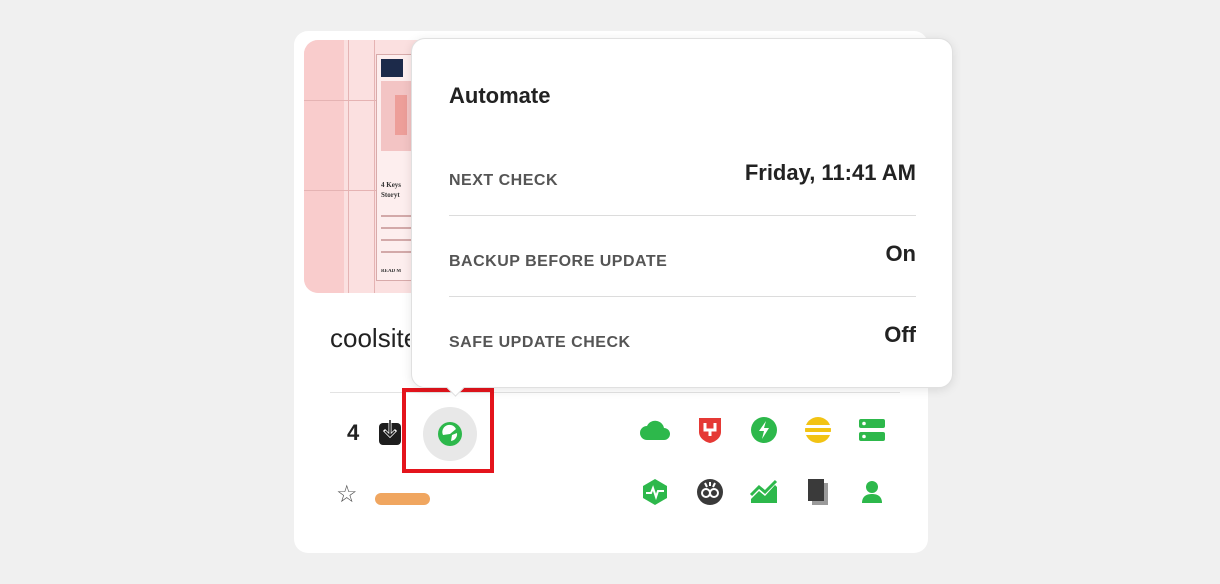 The height and width of the screenshot is (584, 1220). I want to click on thumbnail-flag, so click(392, 68).